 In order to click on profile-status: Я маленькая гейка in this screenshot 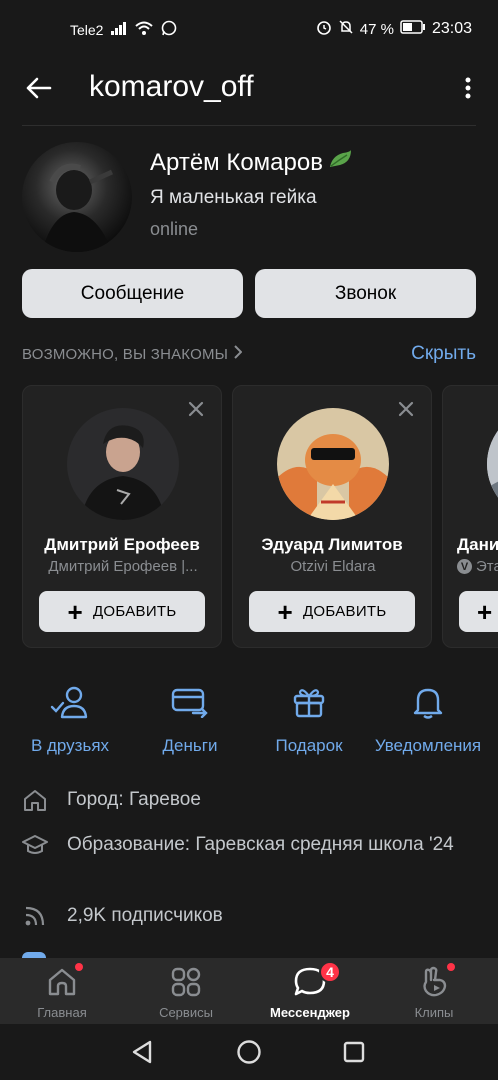, I will do `click(233, 197)`.